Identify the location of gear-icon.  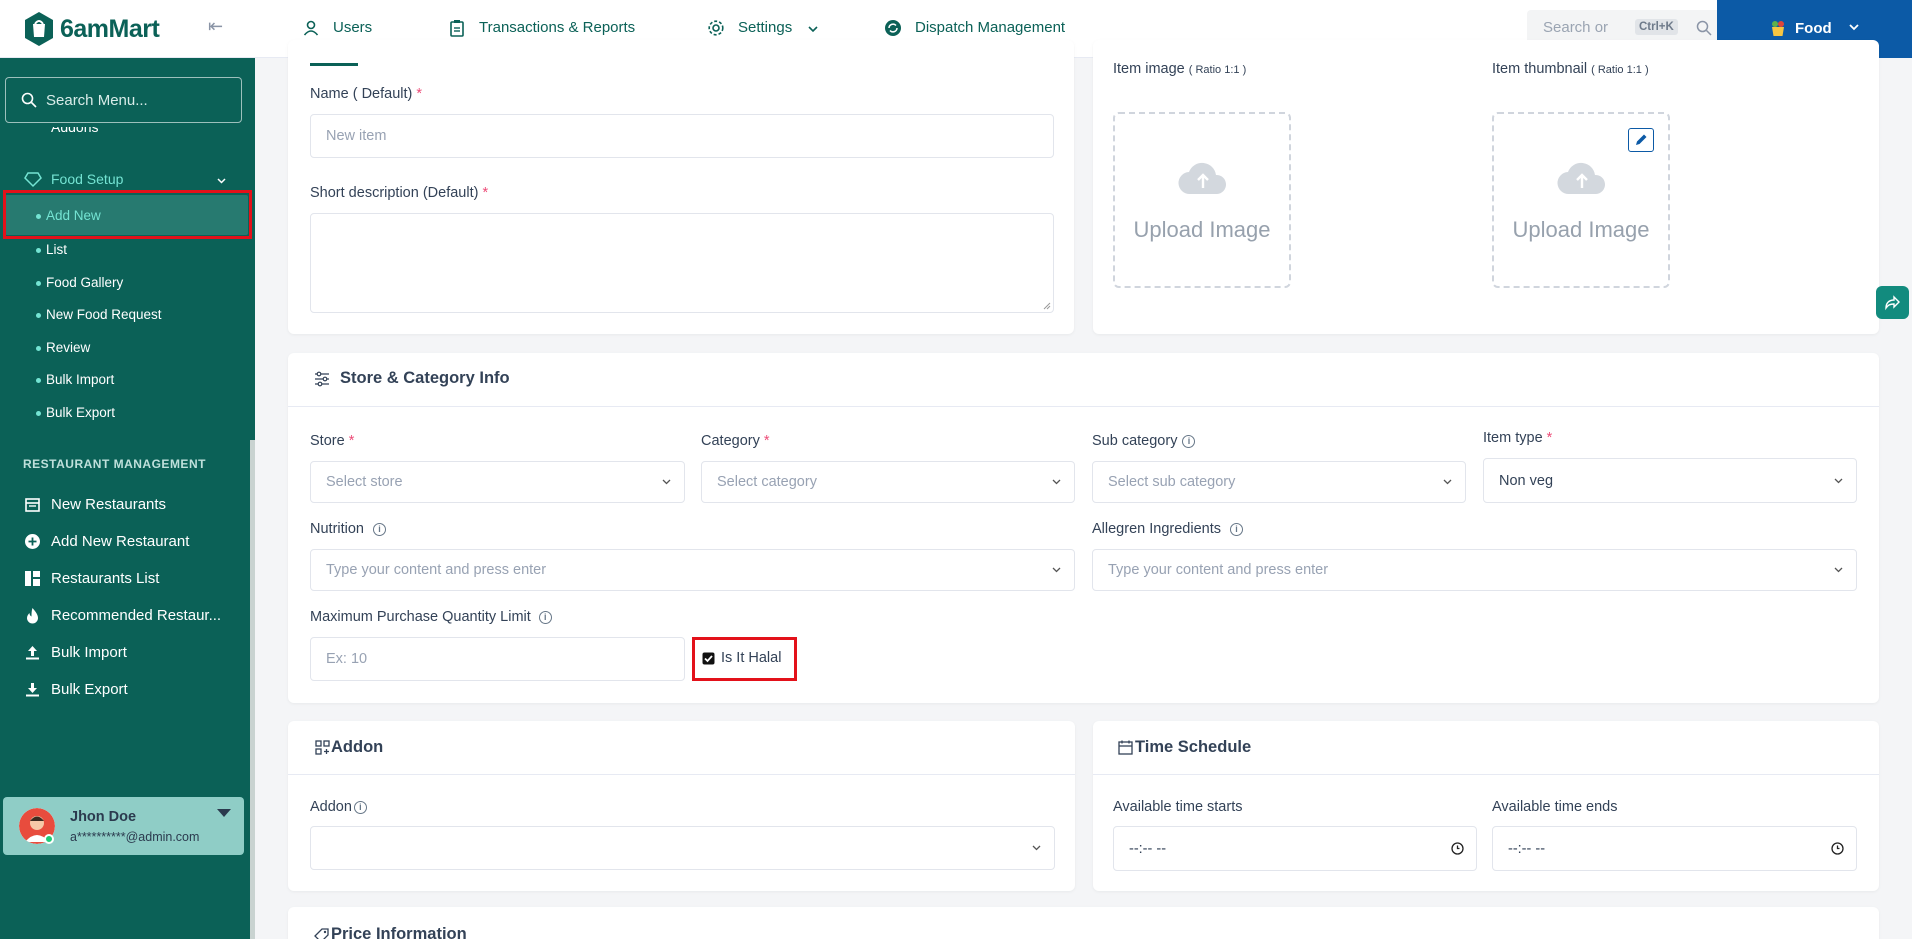
(716, 28).